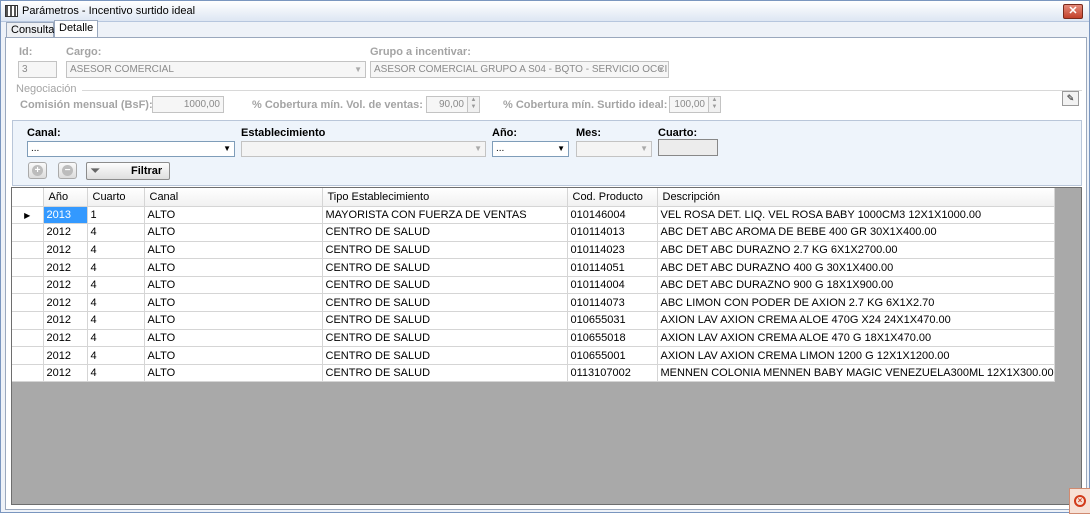 This screenshot has width=1090, height=514. I want to click on cell-cod-producto: 010655018, so click(612, 338).